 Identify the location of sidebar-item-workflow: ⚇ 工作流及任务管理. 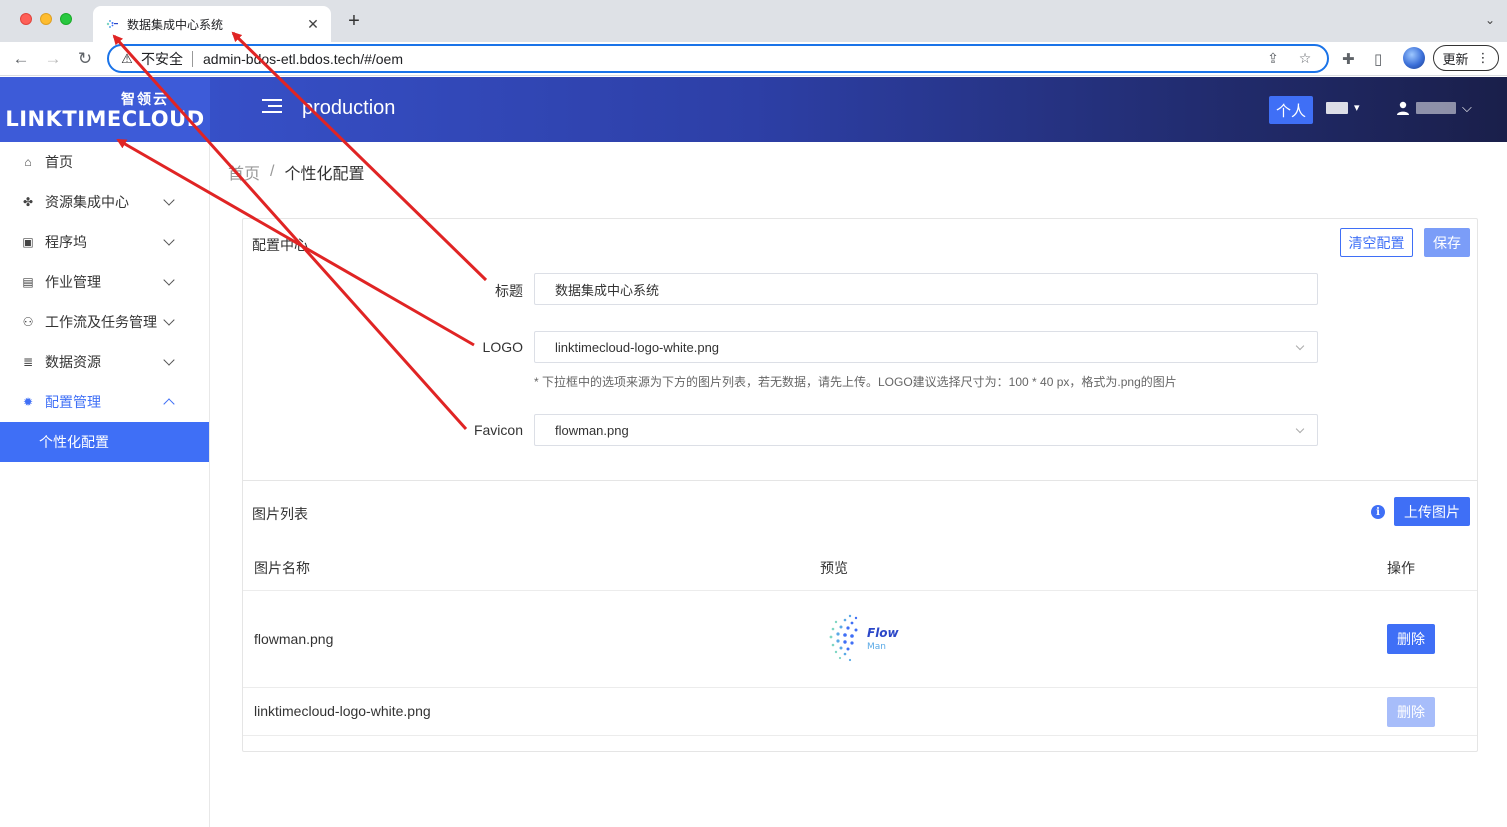
(104, 322).